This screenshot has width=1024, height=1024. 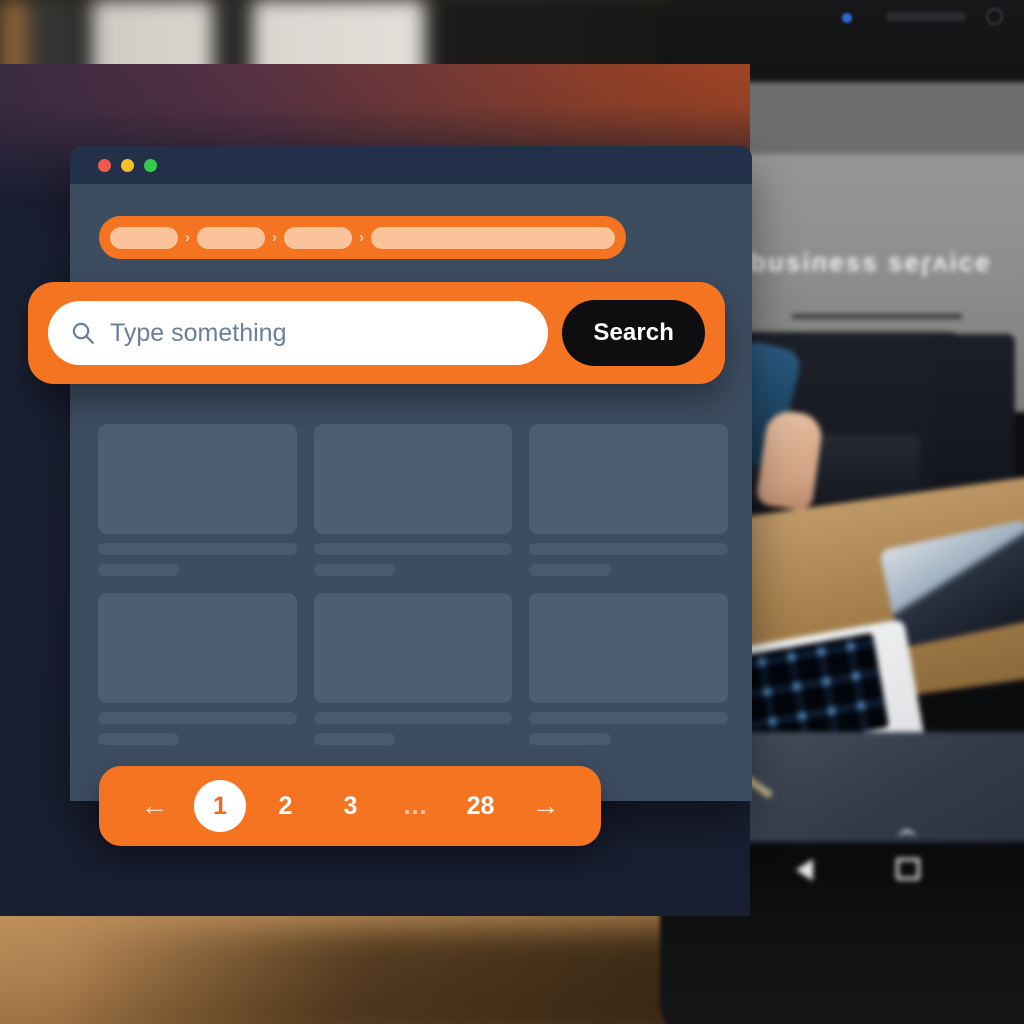 I want to click on pagination-page-1: 1, so click(x=220, y=806).